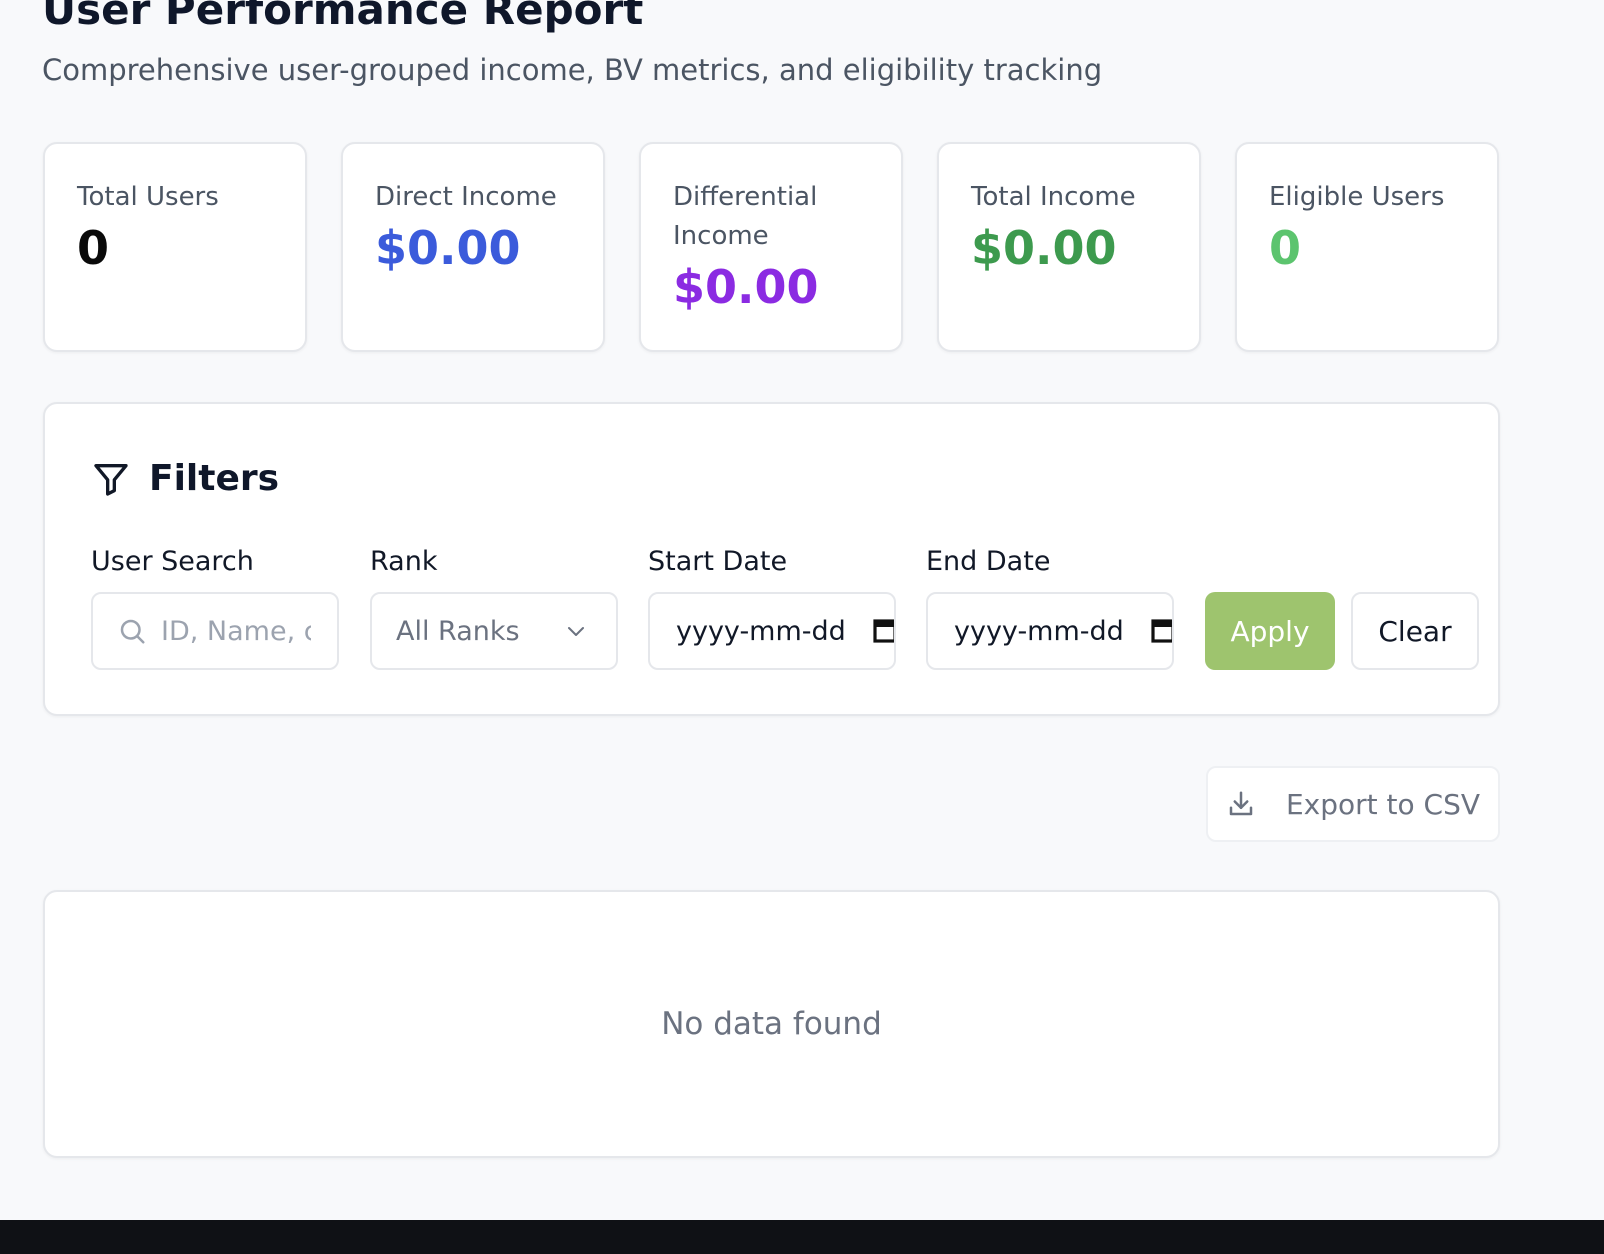  Describe the element at coordinates (236, 631) in the screenshot. I see `user-search-placeholder: ID, Name, c` at that location.